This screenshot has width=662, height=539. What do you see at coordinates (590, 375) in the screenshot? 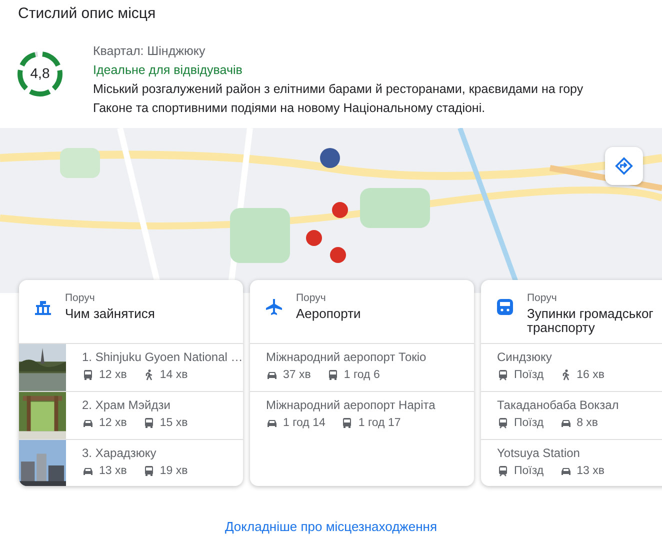
I see `travel-time: 16 хв` at bounding box center [590, 375].